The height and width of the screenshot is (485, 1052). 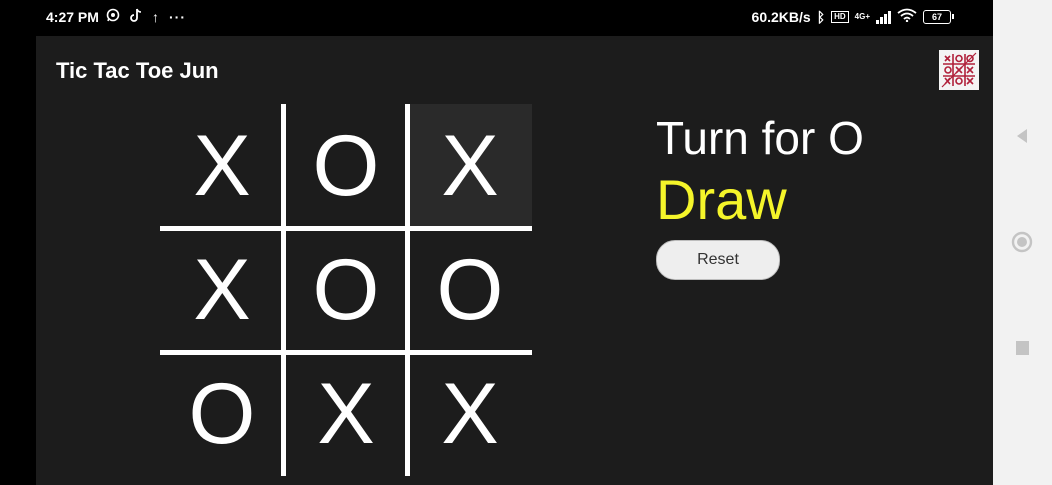 What do you see at coordinates (862, 16) in the screenshot?
I see `network-type-label: 4G+` at bounding box center [862, 16].